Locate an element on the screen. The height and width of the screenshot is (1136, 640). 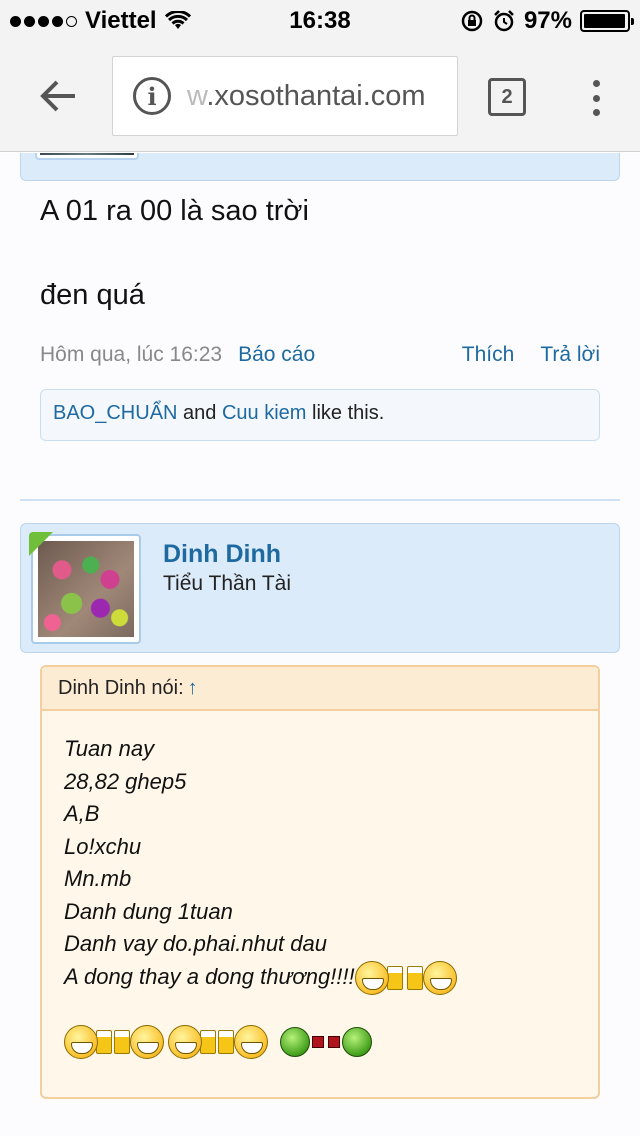
quote-line: Tuan nay is located at coordinates (109, 748).